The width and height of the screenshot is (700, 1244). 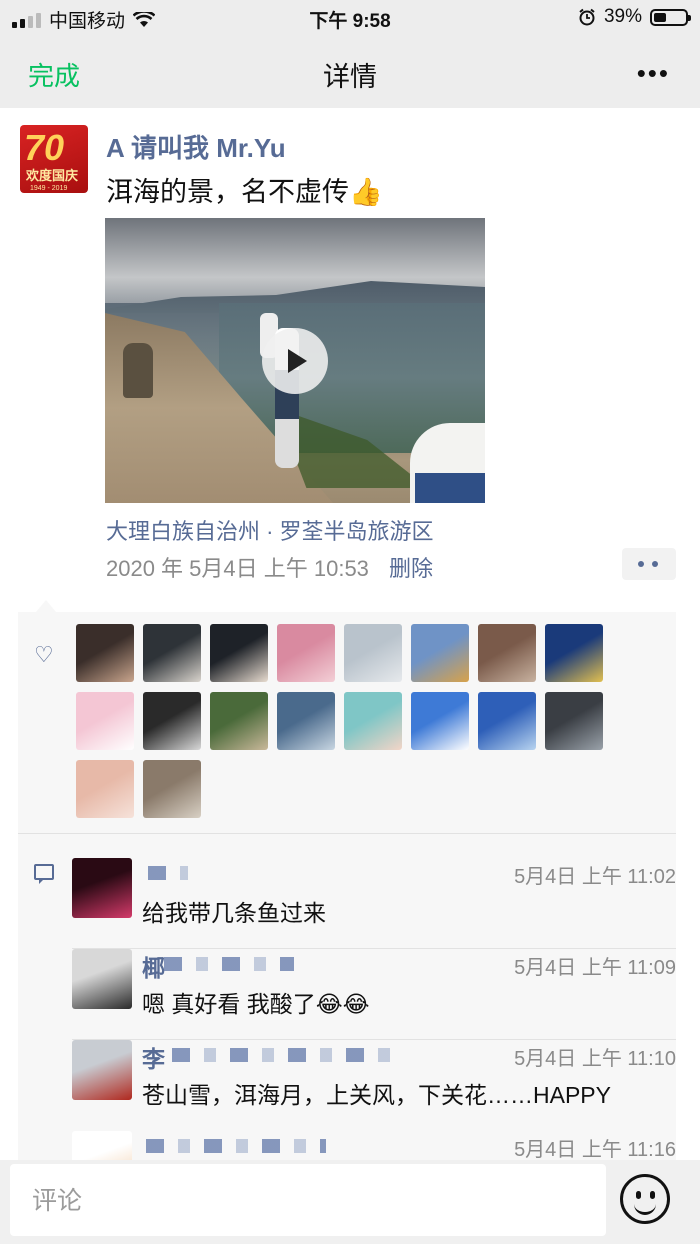 What do you see at coordinates (44, 874) in the screenshot?
I see `comment-icon` at bounding box center [44, 874].